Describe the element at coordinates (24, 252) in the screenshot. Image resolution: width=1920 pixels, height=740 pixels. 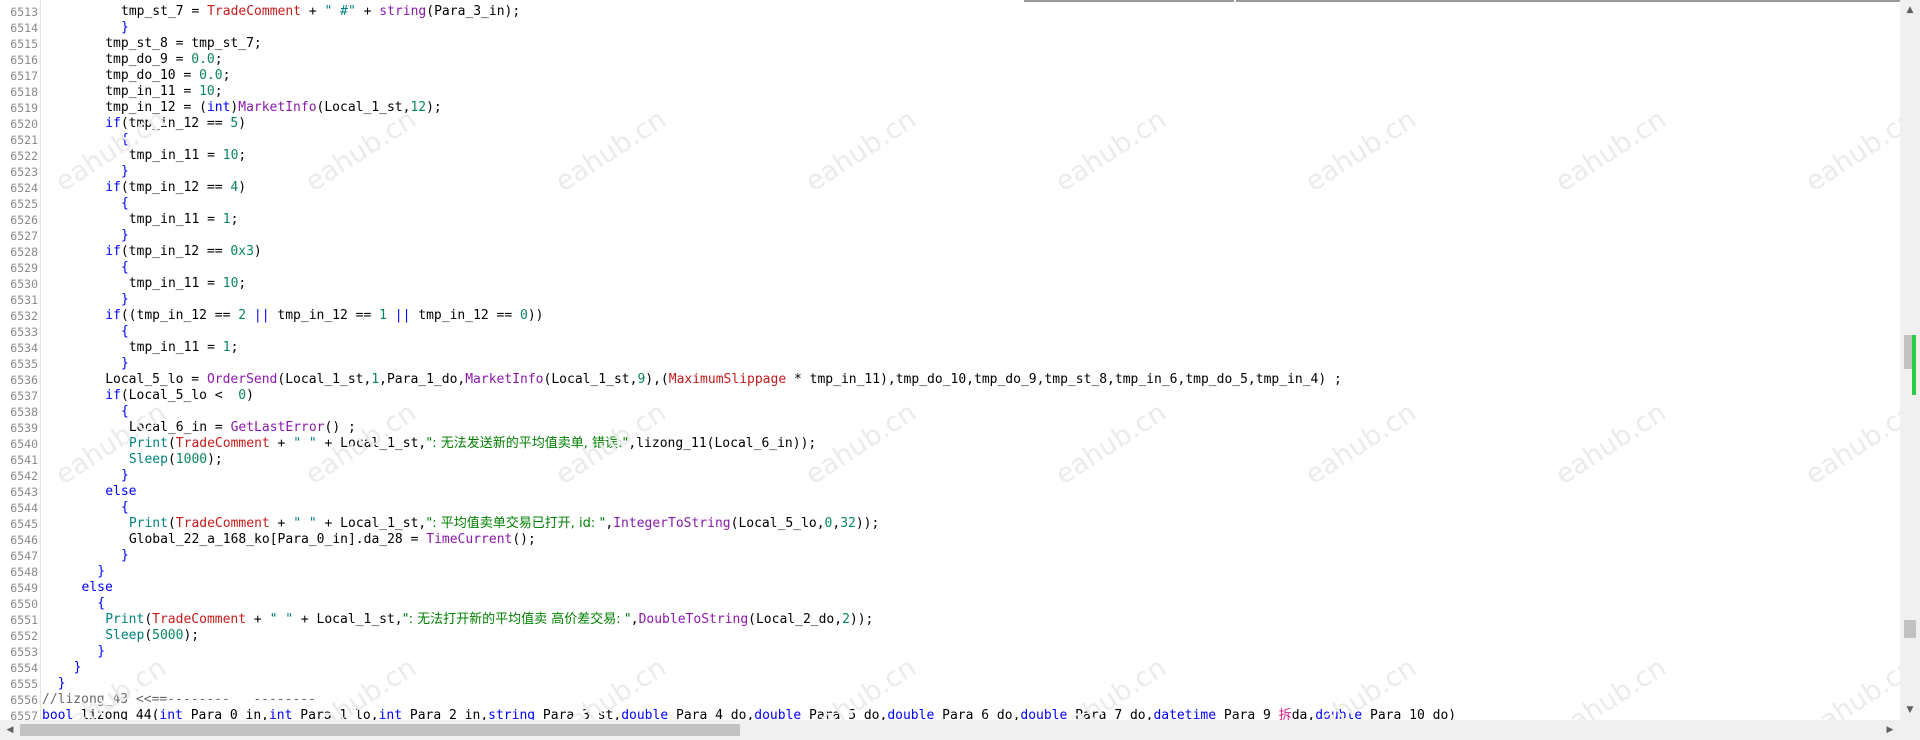
I see `line-number: 6528` at that location.